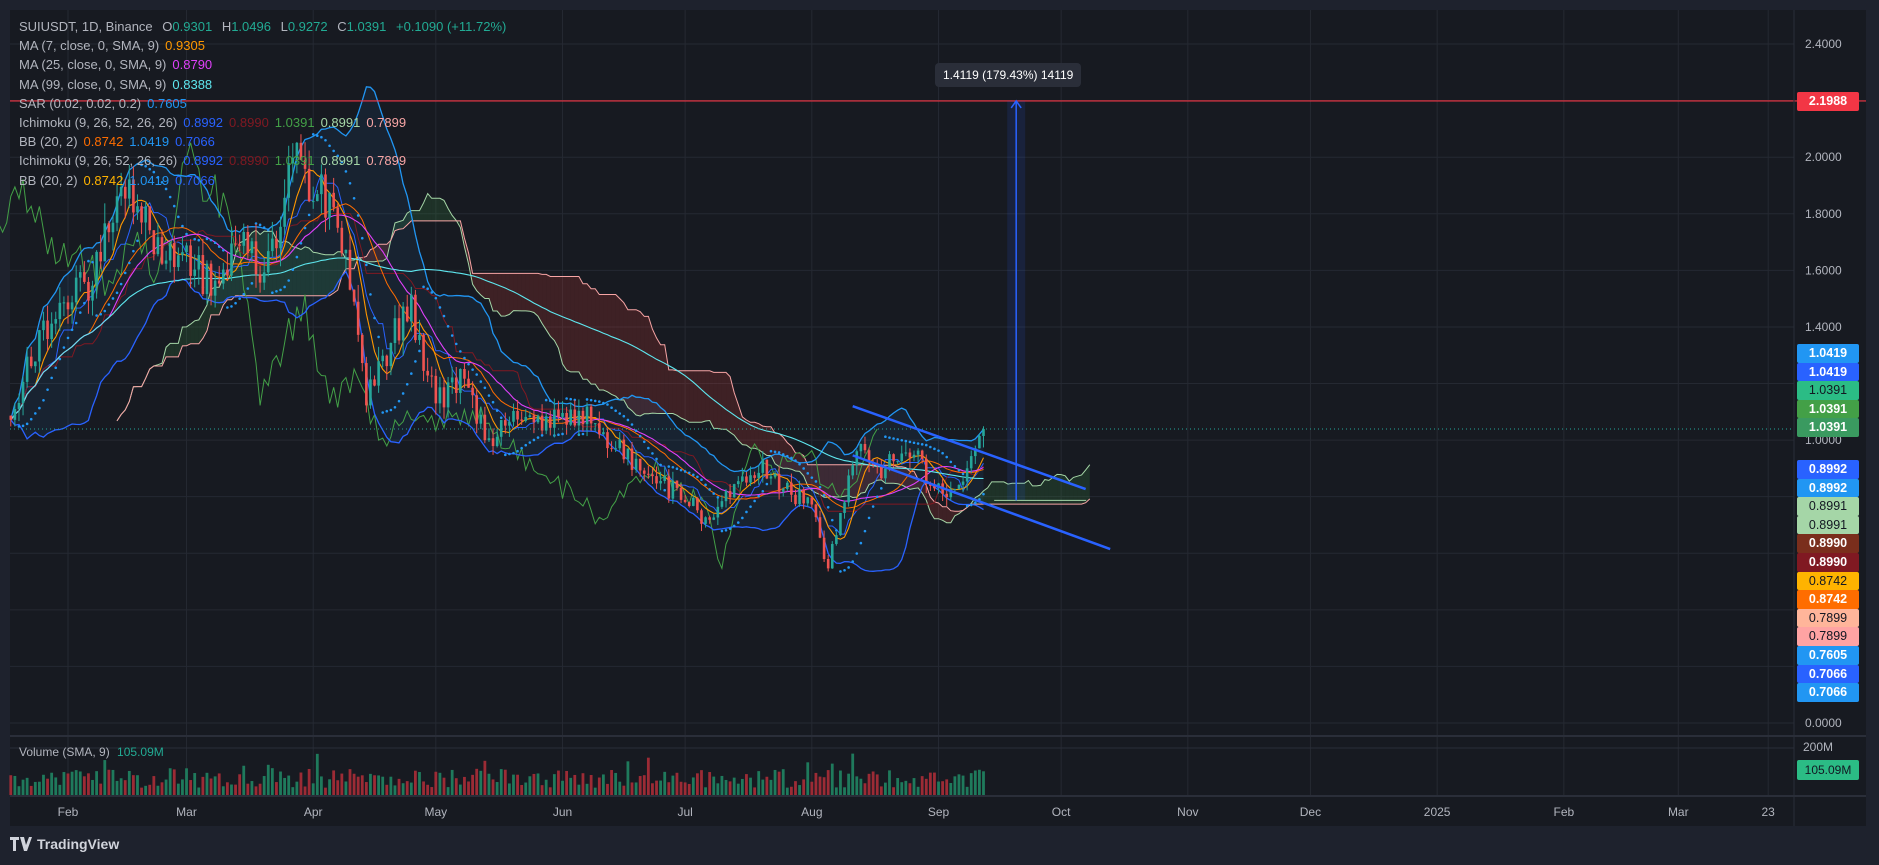 This screenshot has width=1879, height=865. Describe the element at coordinates (313, 812) in the screenshot. I see `time-axis-tick: Apr` at that location.